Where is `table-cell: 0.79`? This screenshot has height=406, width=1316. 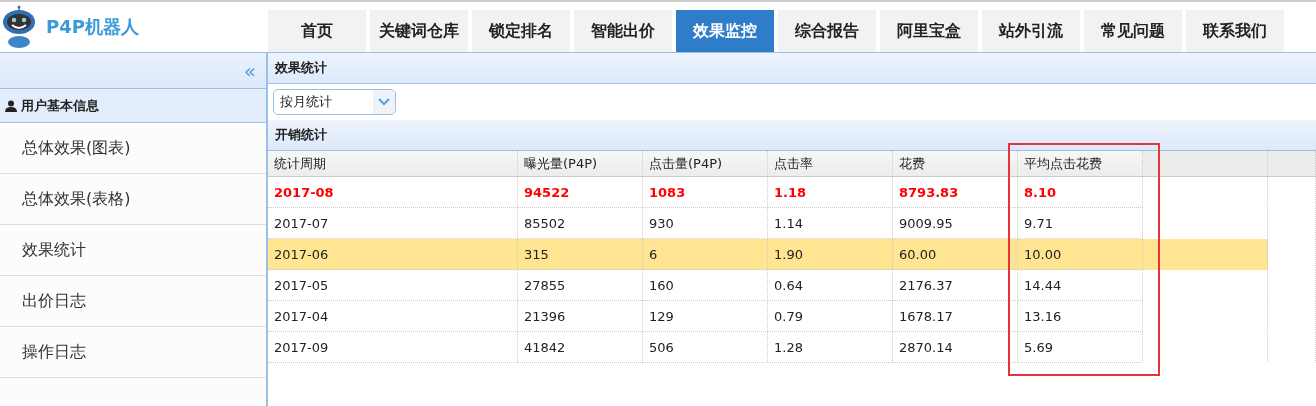 table-cell: 0.79 is located at coordinates (830, 316).